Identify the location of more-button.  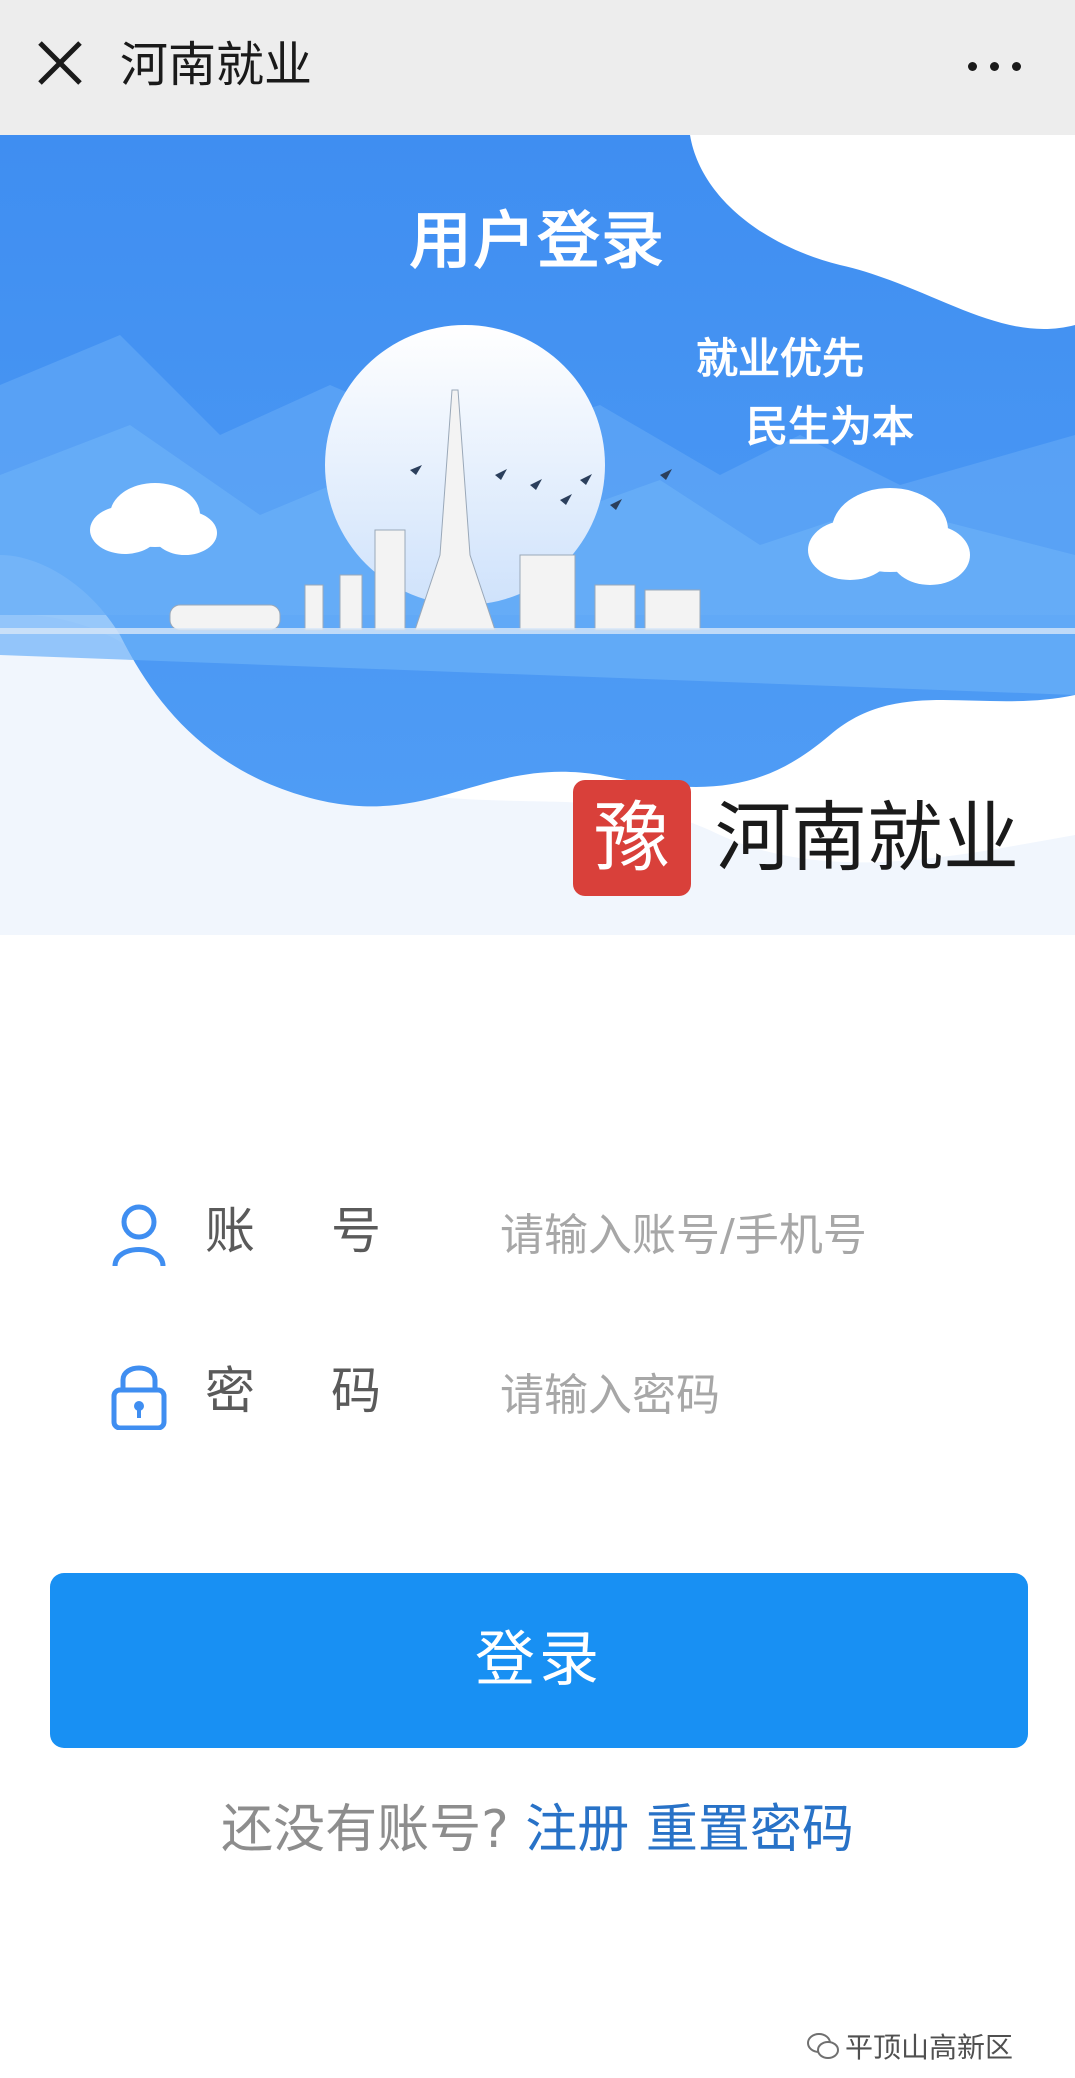
(995, 65).